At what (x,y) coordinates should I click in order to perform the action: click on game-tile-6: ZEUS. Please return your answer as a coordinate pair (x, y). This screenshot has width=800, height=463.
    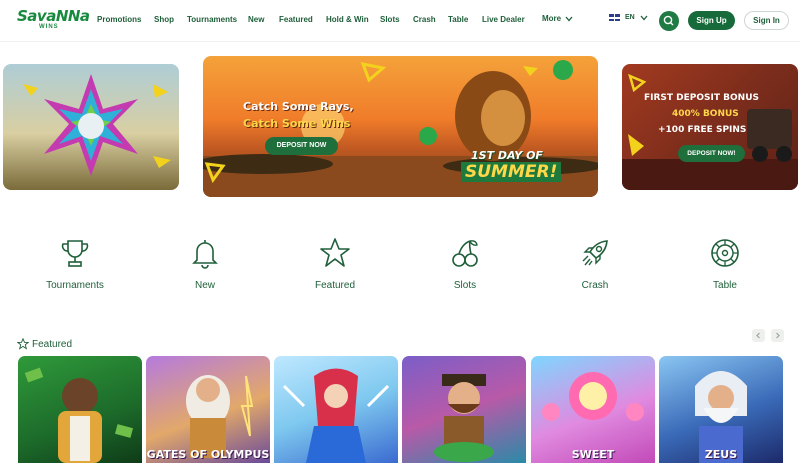
    Looking at the image, I should click on (721, 409).